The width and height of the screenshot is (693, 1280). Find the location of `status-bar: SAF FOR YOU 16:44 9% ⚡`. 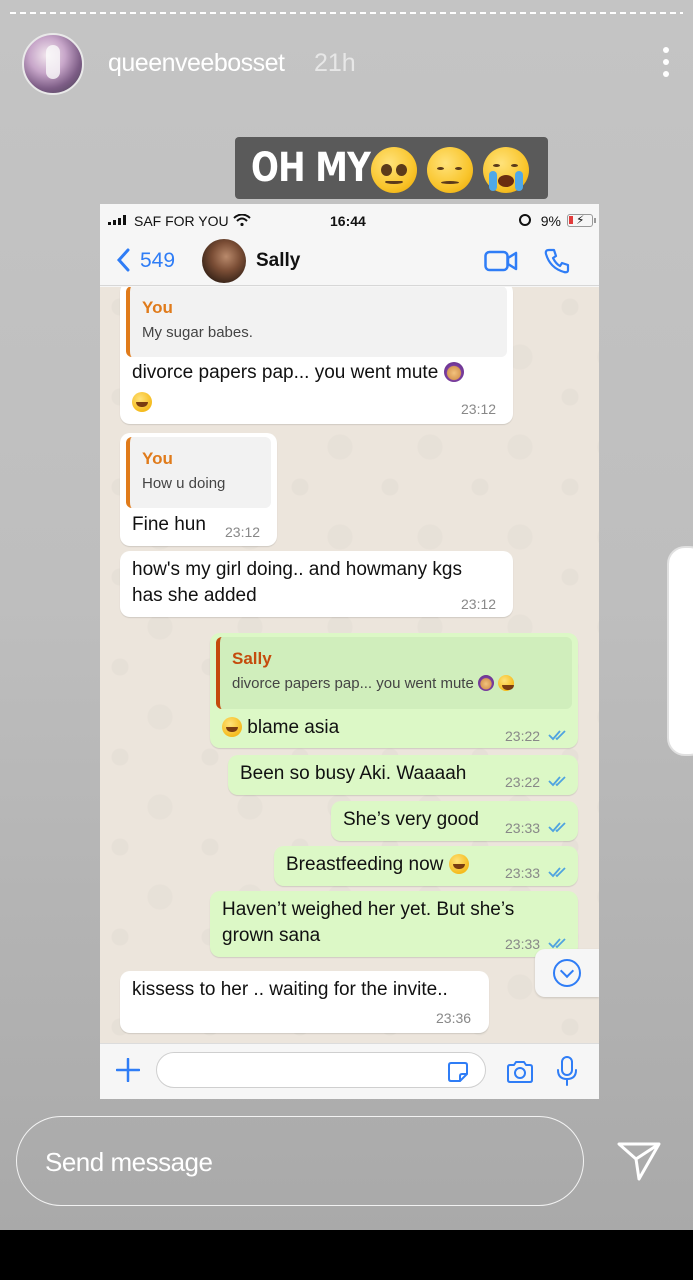

status-bar: SAF FOR YOU 16:44 9% ⚡ is located at coordinates (349, 220).